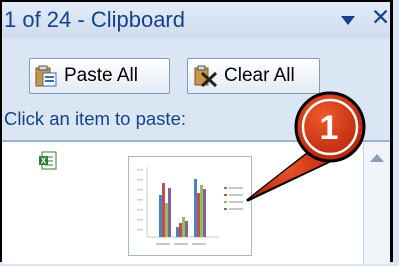 The image size is (399, 266). I want to click on instruction-text: Click an item to paste:, so click(95, 118).